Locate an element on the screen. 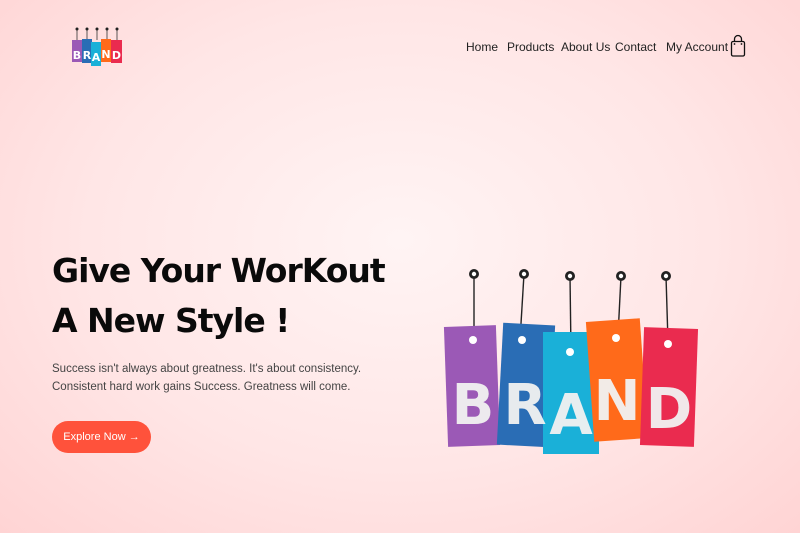  tag-letter: B is located at coordinates (473, 405).